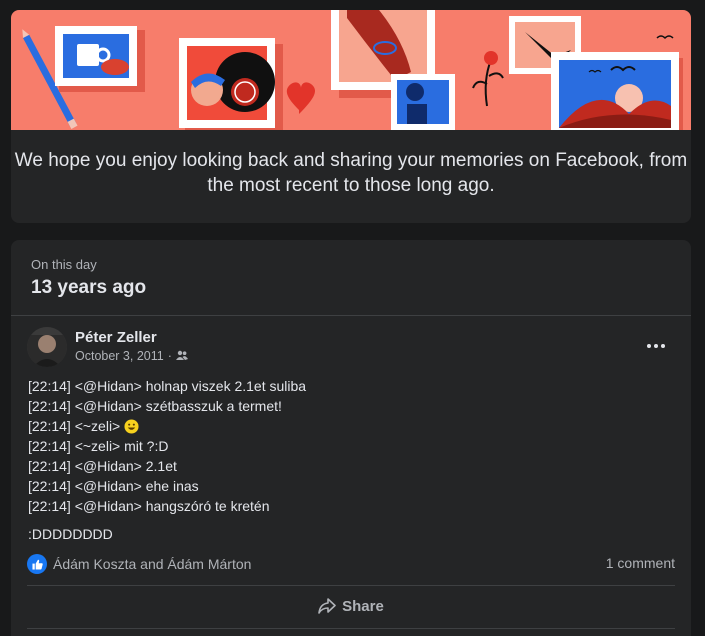 The height and width of the screenshot is (636, 705). Describe the element at coordinates (102, 466) in the screenshot. I see `post-line: [22:14] <@Hidan> 2.1et` at that location.